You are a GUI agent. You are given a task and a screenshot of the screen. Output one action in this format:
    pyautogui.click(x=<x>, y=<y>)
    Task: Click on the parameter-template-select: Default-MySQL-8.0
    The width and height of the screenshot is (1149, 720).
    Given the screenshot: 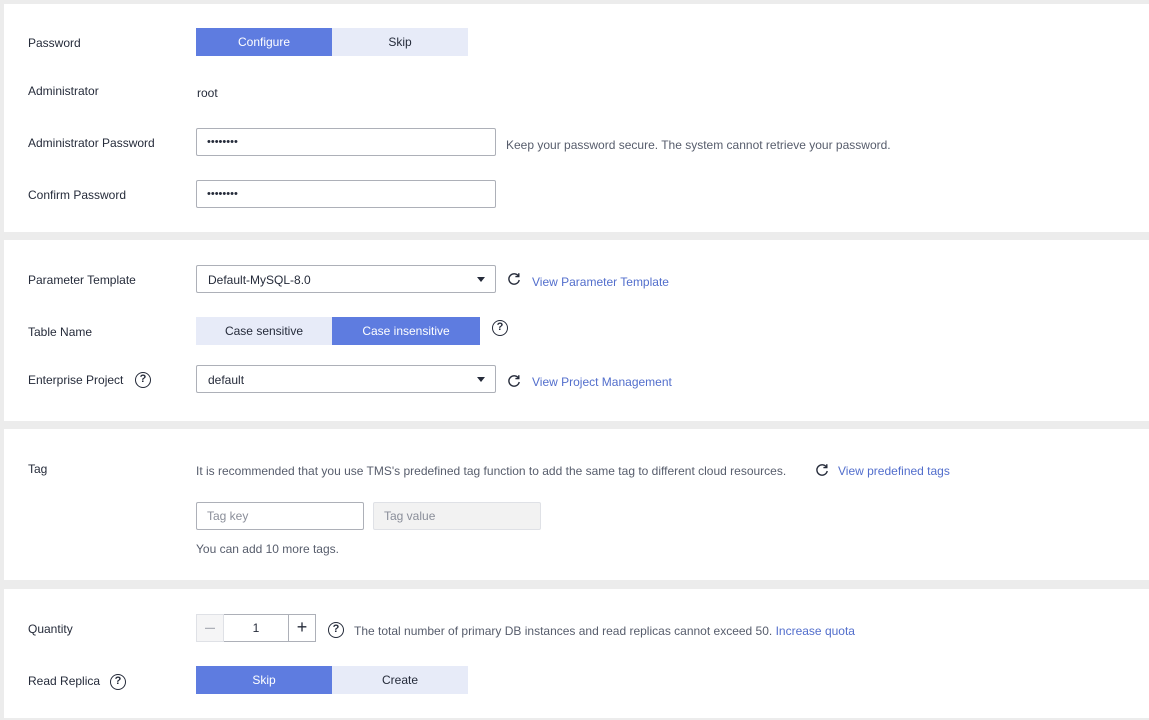 What is the action you would take?
    pyautogui.click(x=346, y=279)
    